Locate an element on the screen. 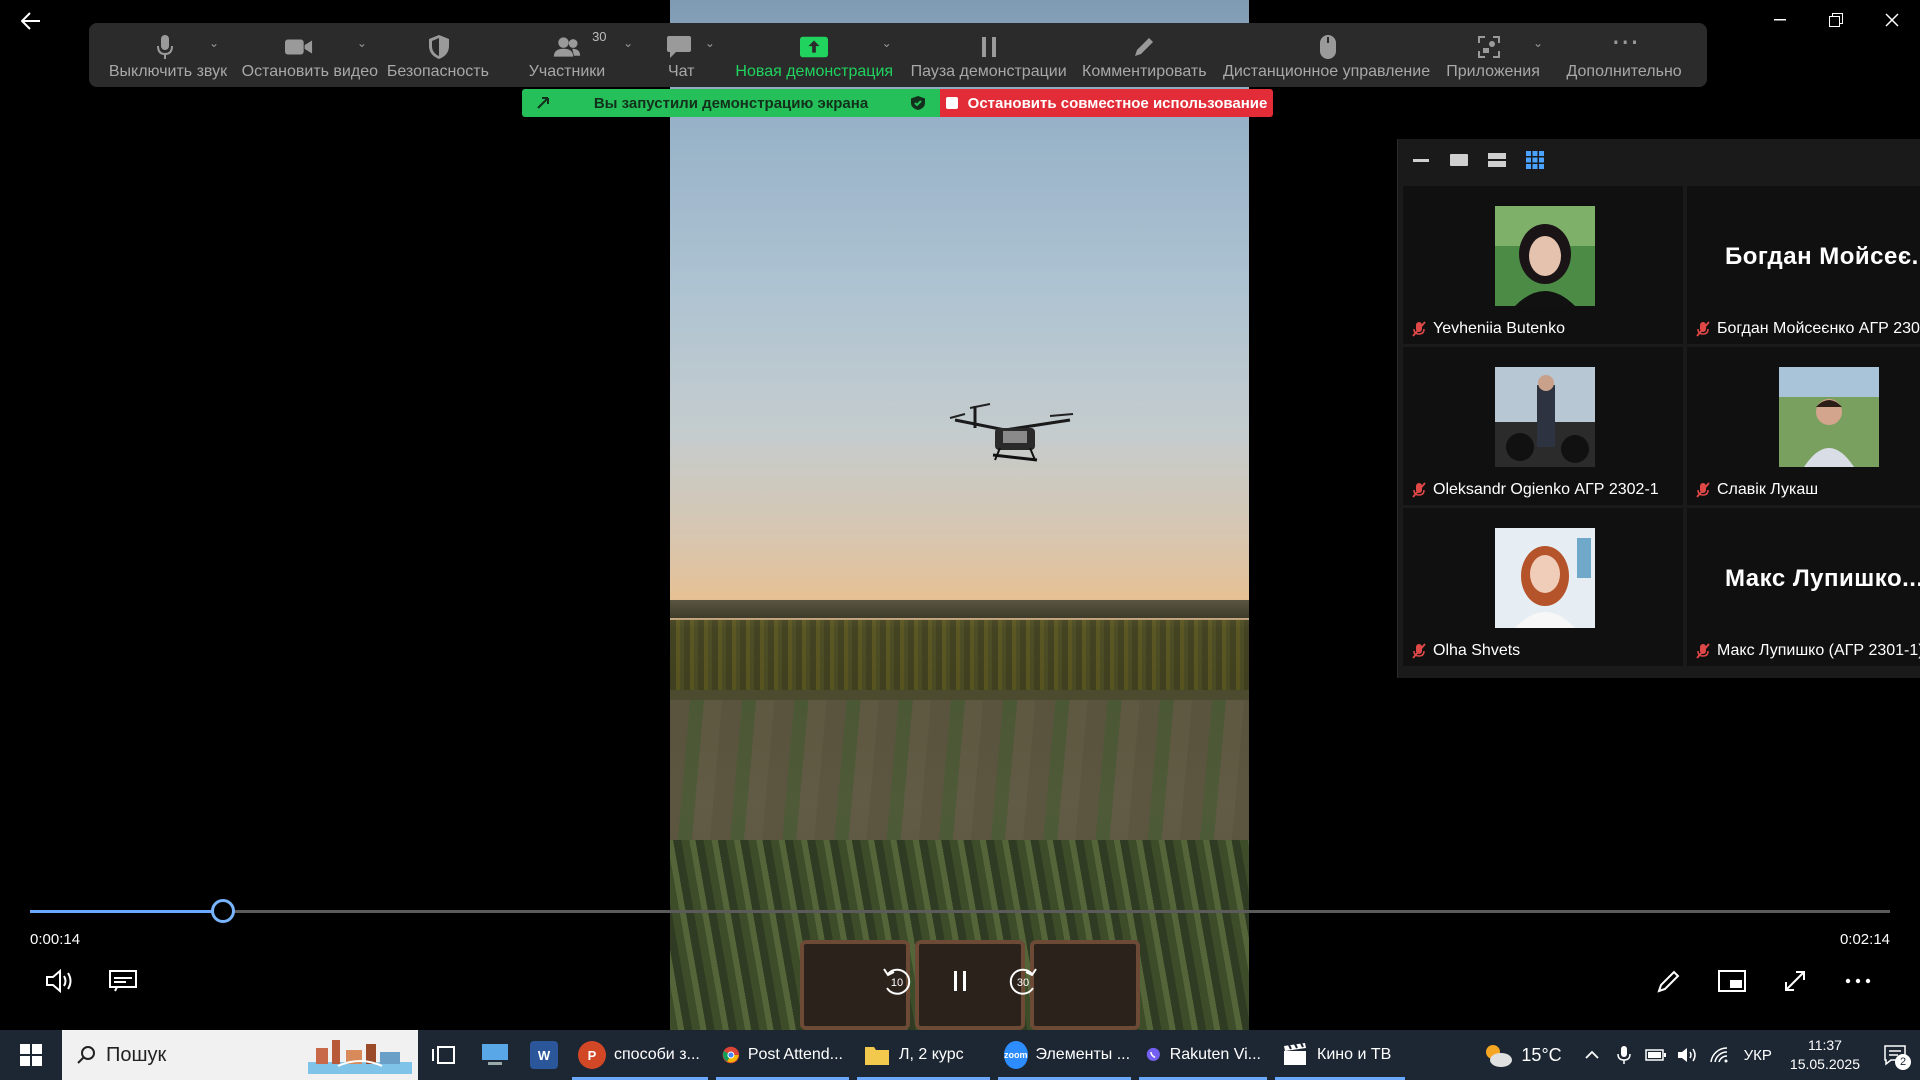  annotate-button: Комментировать is located at coordinates (1144, 55).